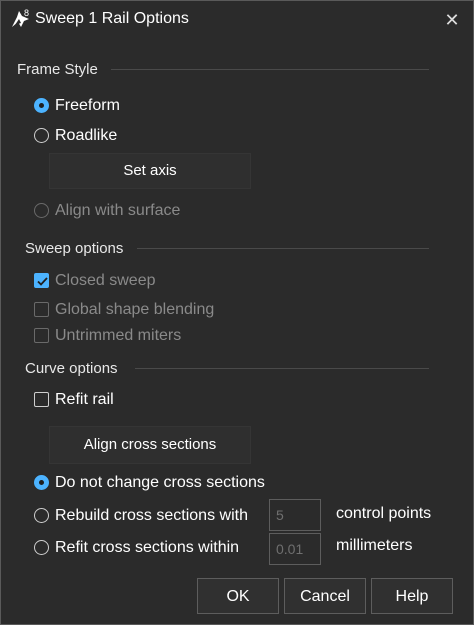  Describe the element at coordinates (84, 400) in the screenshot. I see `refit-rail-label: Refit rail` at that location.